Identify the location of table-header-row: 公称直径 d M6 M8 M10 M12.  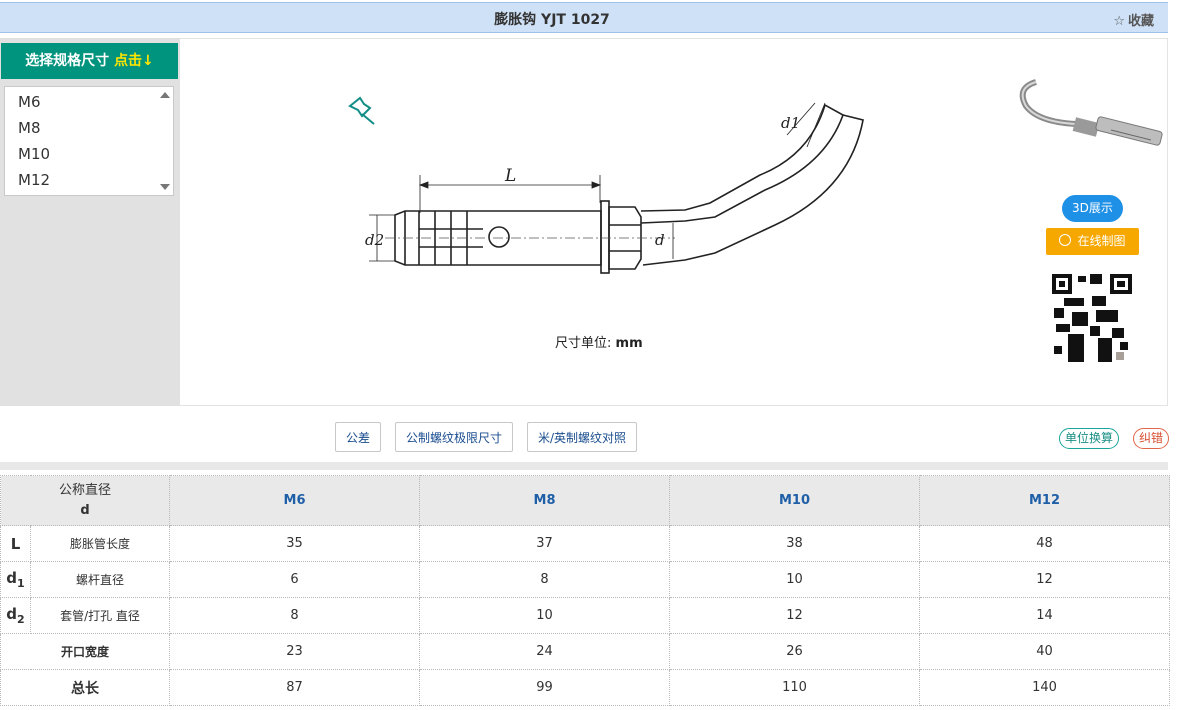
(585, 500).